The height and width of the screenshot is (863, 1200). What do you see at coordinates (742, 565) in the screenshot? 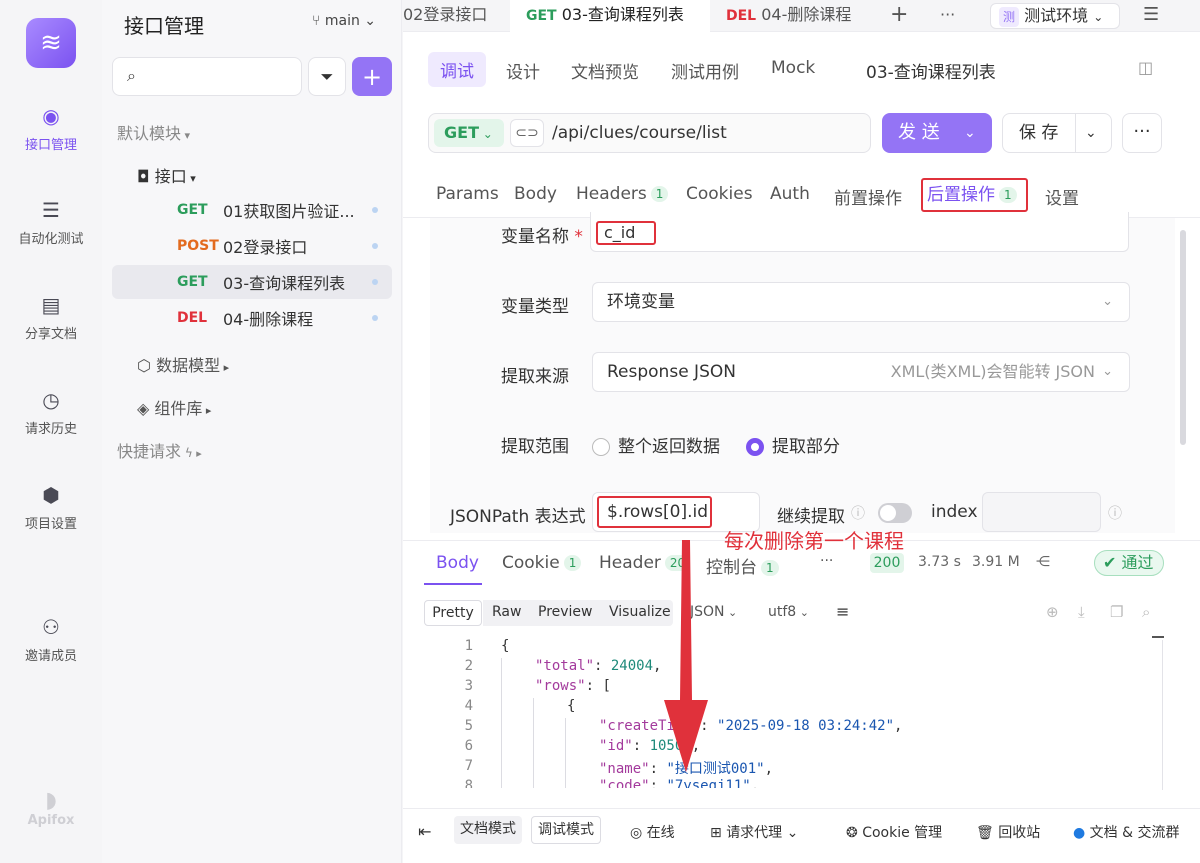
I see `resp-tab-console: 控制台 1` at bounding box center [742, 565].